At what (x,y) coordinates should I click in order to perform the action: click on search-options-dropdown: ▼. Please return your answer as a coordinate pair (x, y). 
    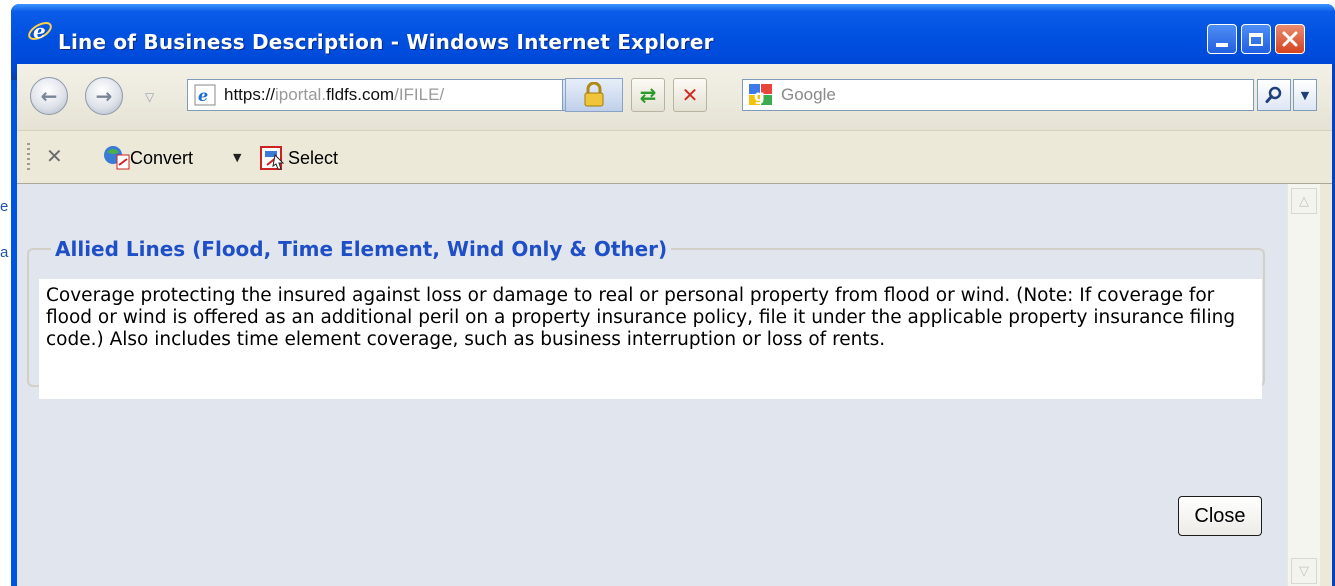
    Looking at the image, I should click on (1305, 95).